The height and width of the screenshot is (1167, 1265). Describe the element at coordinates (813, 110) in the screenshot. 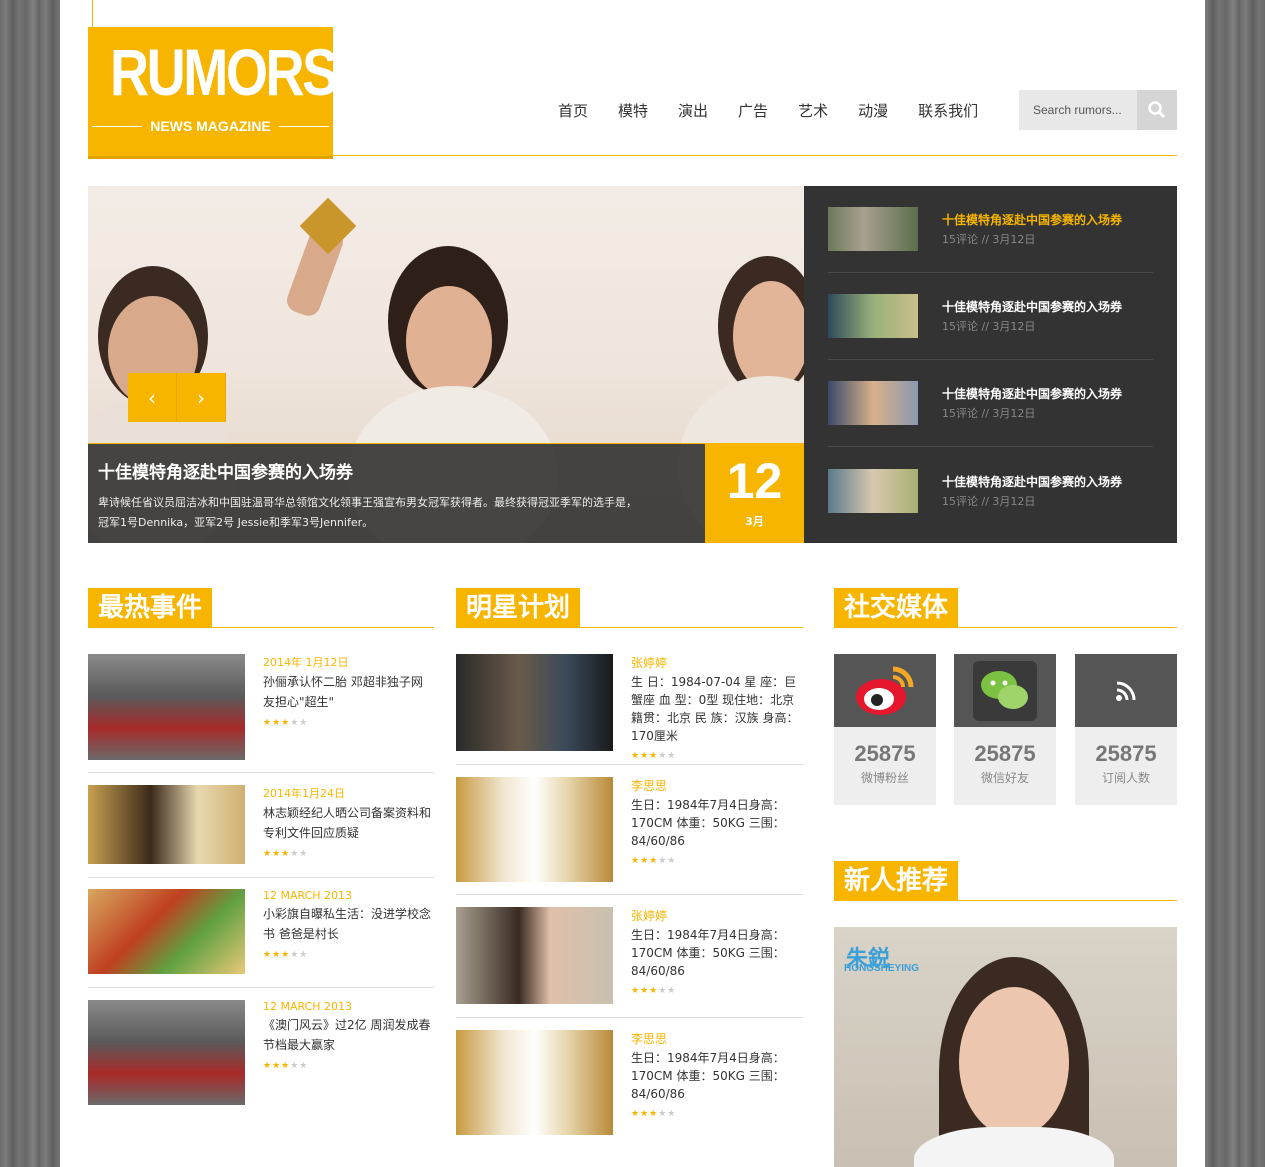

I see `nav-item-art: 艺术` at that location.